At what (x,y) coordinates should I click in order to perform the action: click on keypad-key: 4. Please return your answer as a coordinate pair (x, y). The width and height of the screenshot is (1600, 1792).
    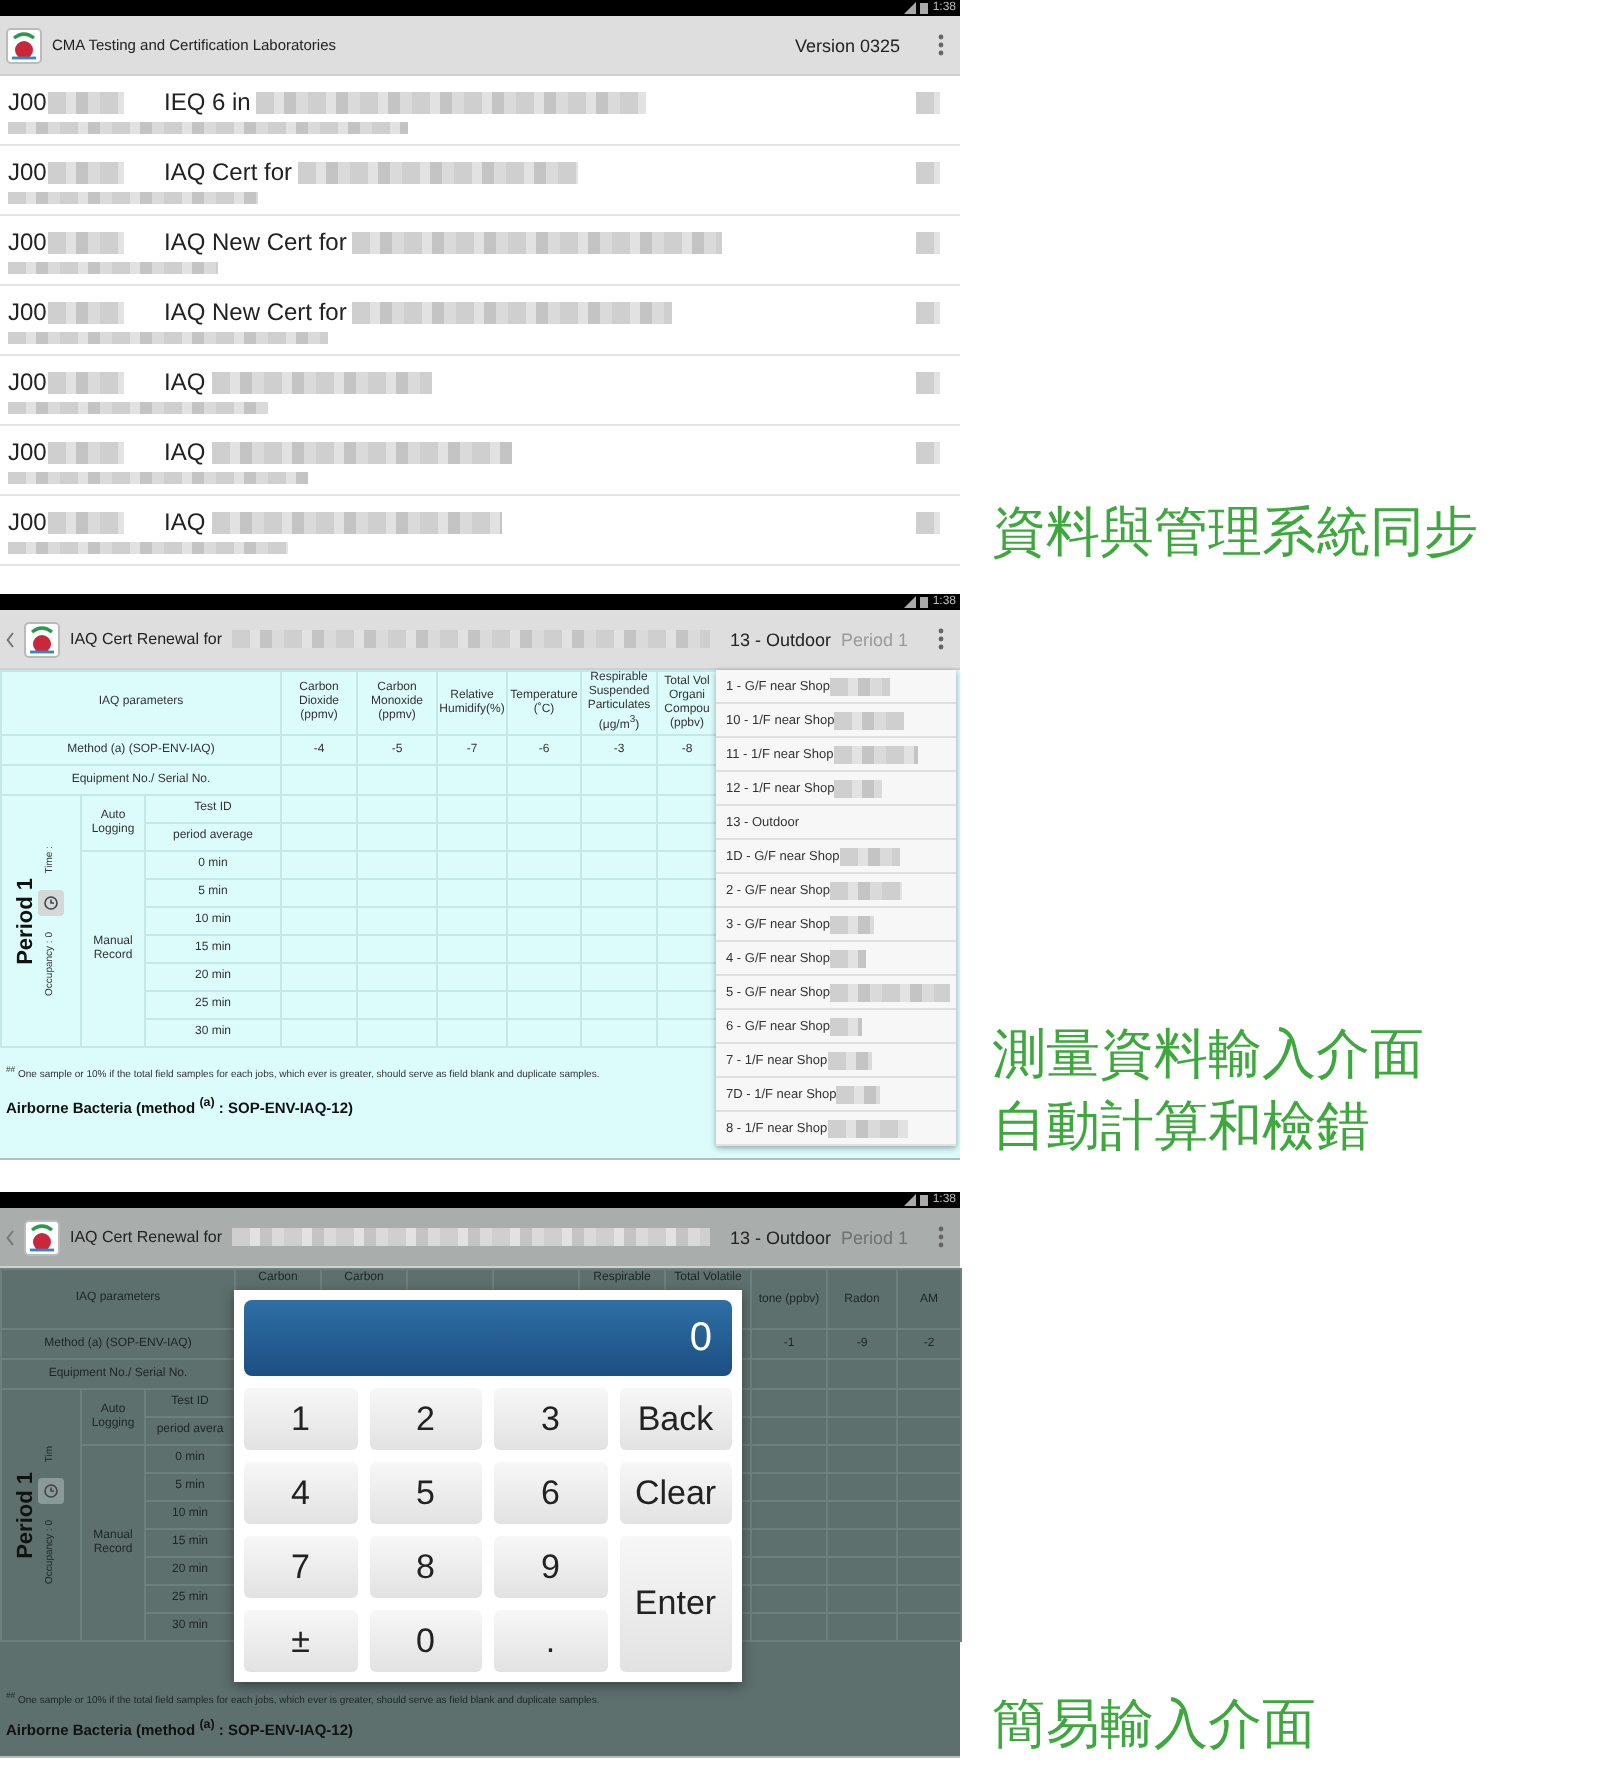
    Looking at the image, I should click on (300, 1493).